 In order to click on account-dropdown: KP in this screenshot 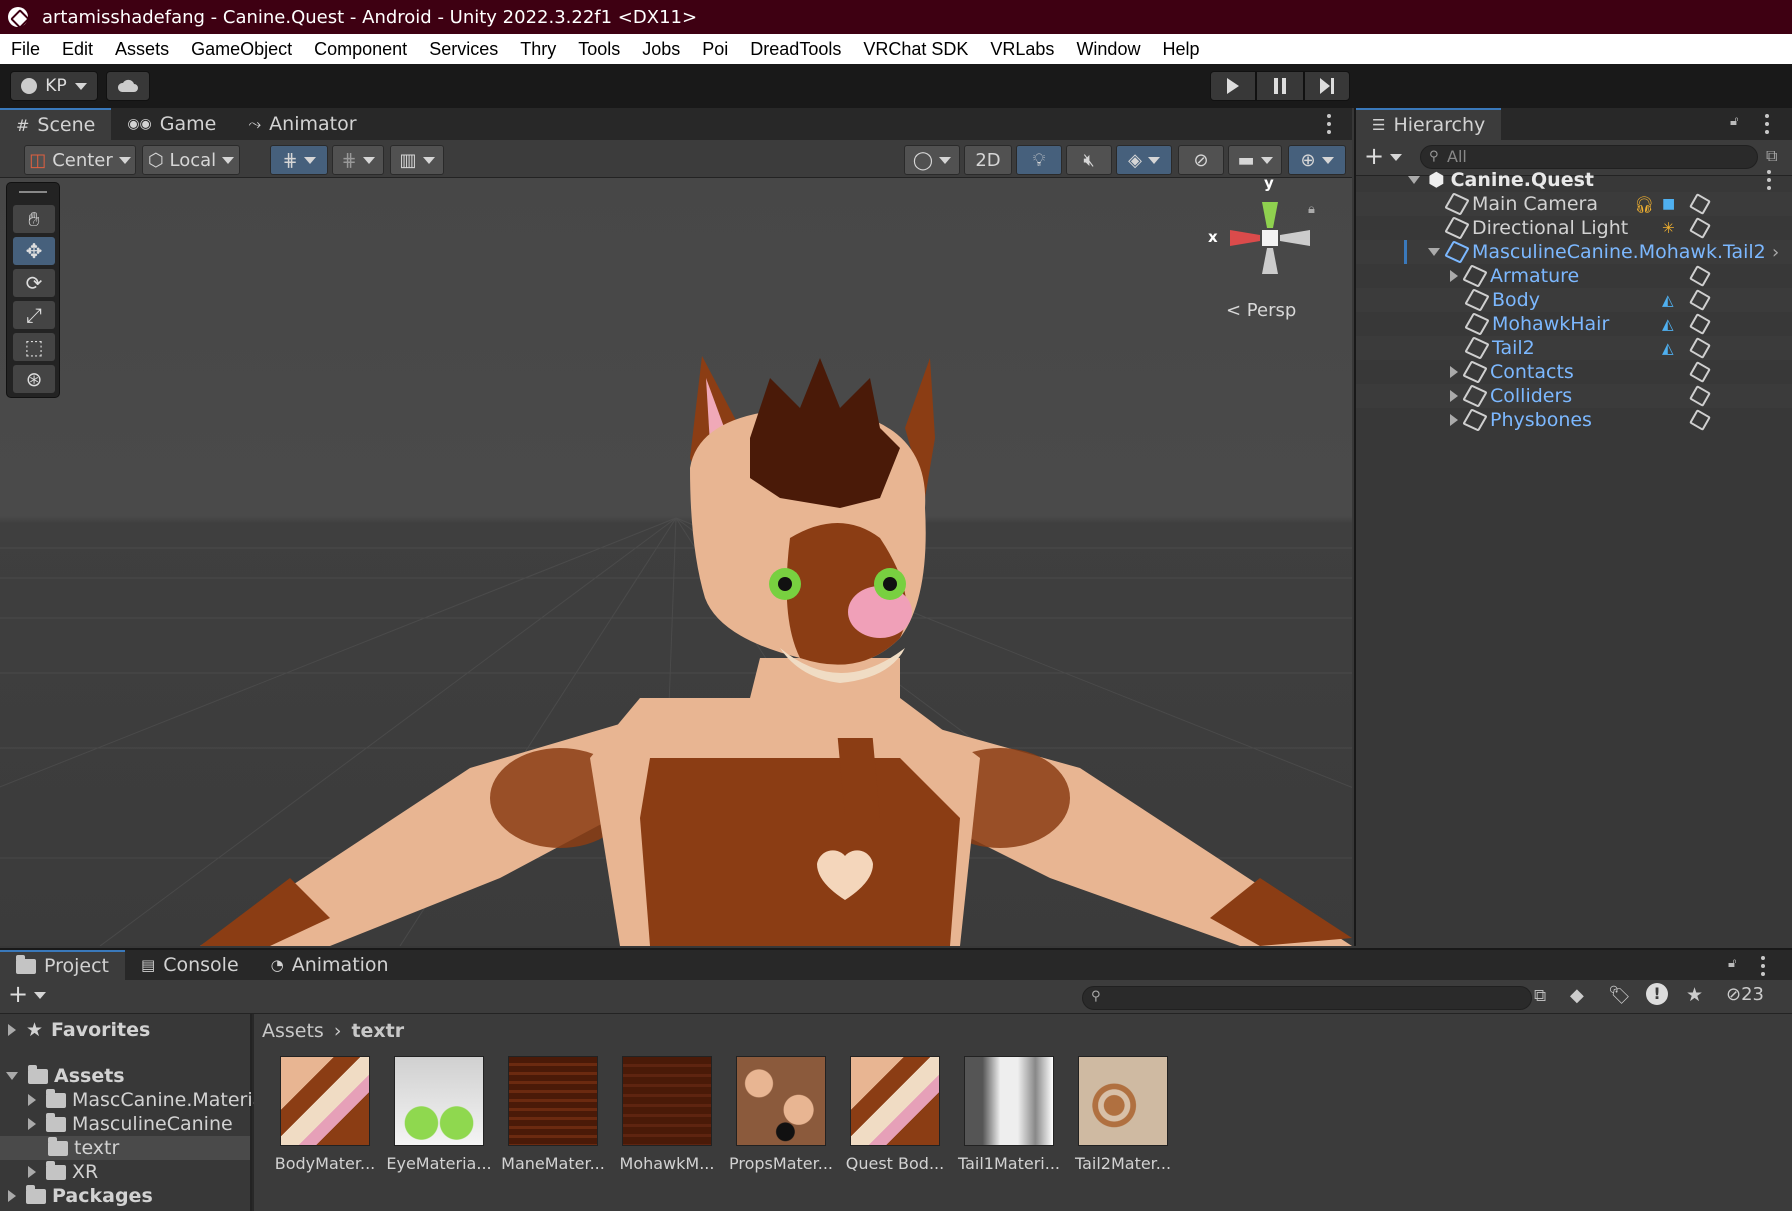, I will do `click(54, 86)`.